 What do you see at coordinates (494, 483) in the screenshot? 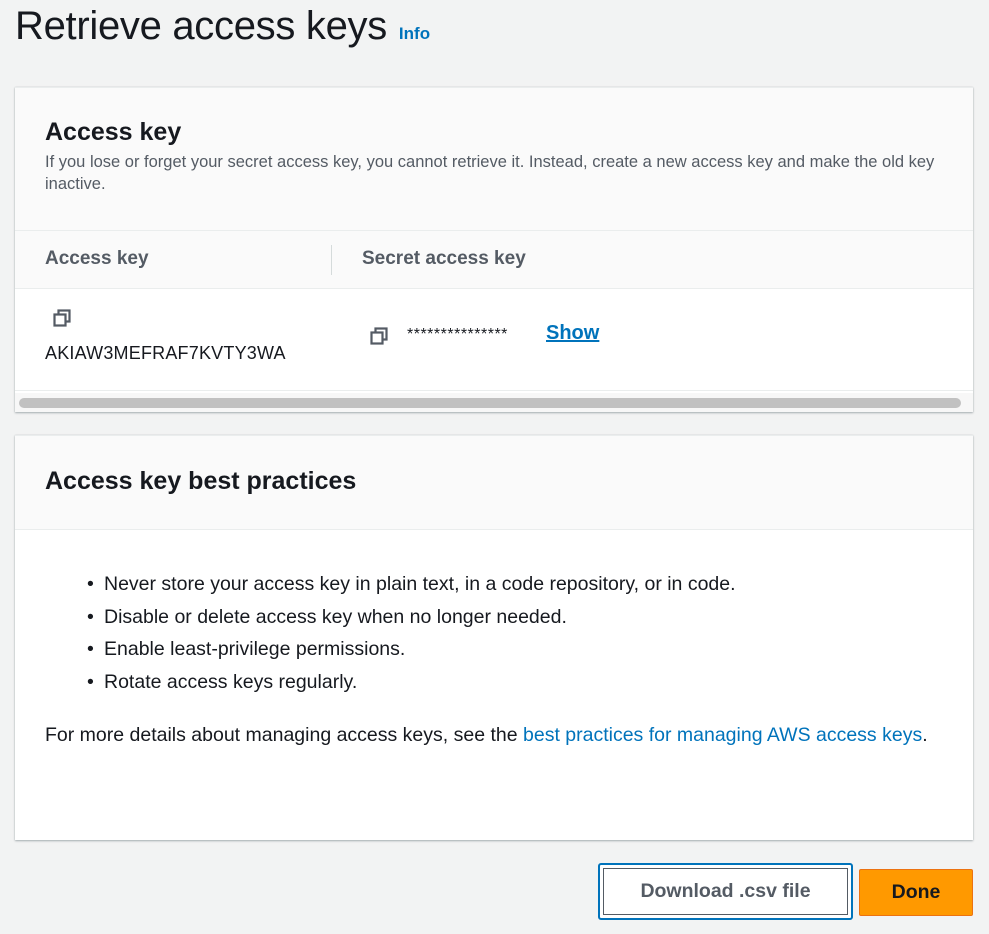
I see `best-practices-card-header: Access key best practices` at bounding box center [494, 483].